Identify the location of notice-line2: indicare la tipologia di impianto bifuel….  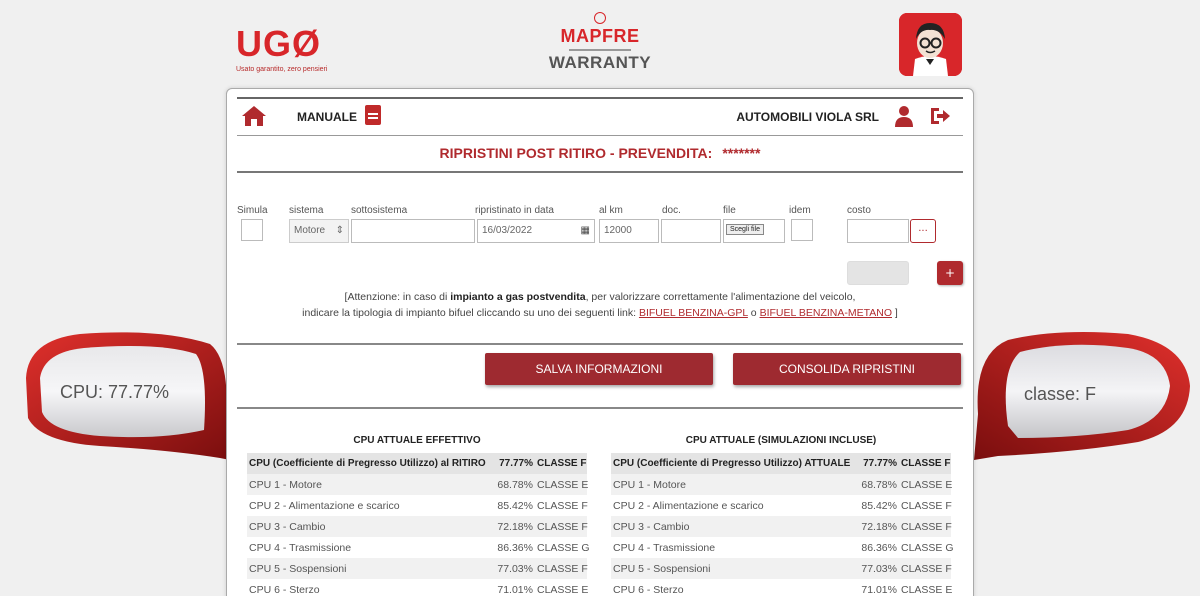
(470, 313).